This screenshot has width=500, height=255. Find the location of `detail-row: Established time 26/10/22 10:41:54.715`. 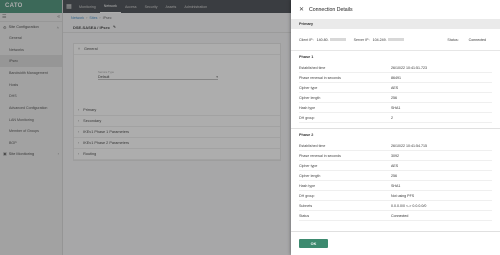

detail-row: Established time 26/10/22 10:41:54.715 is located at coordinates (395, 146).